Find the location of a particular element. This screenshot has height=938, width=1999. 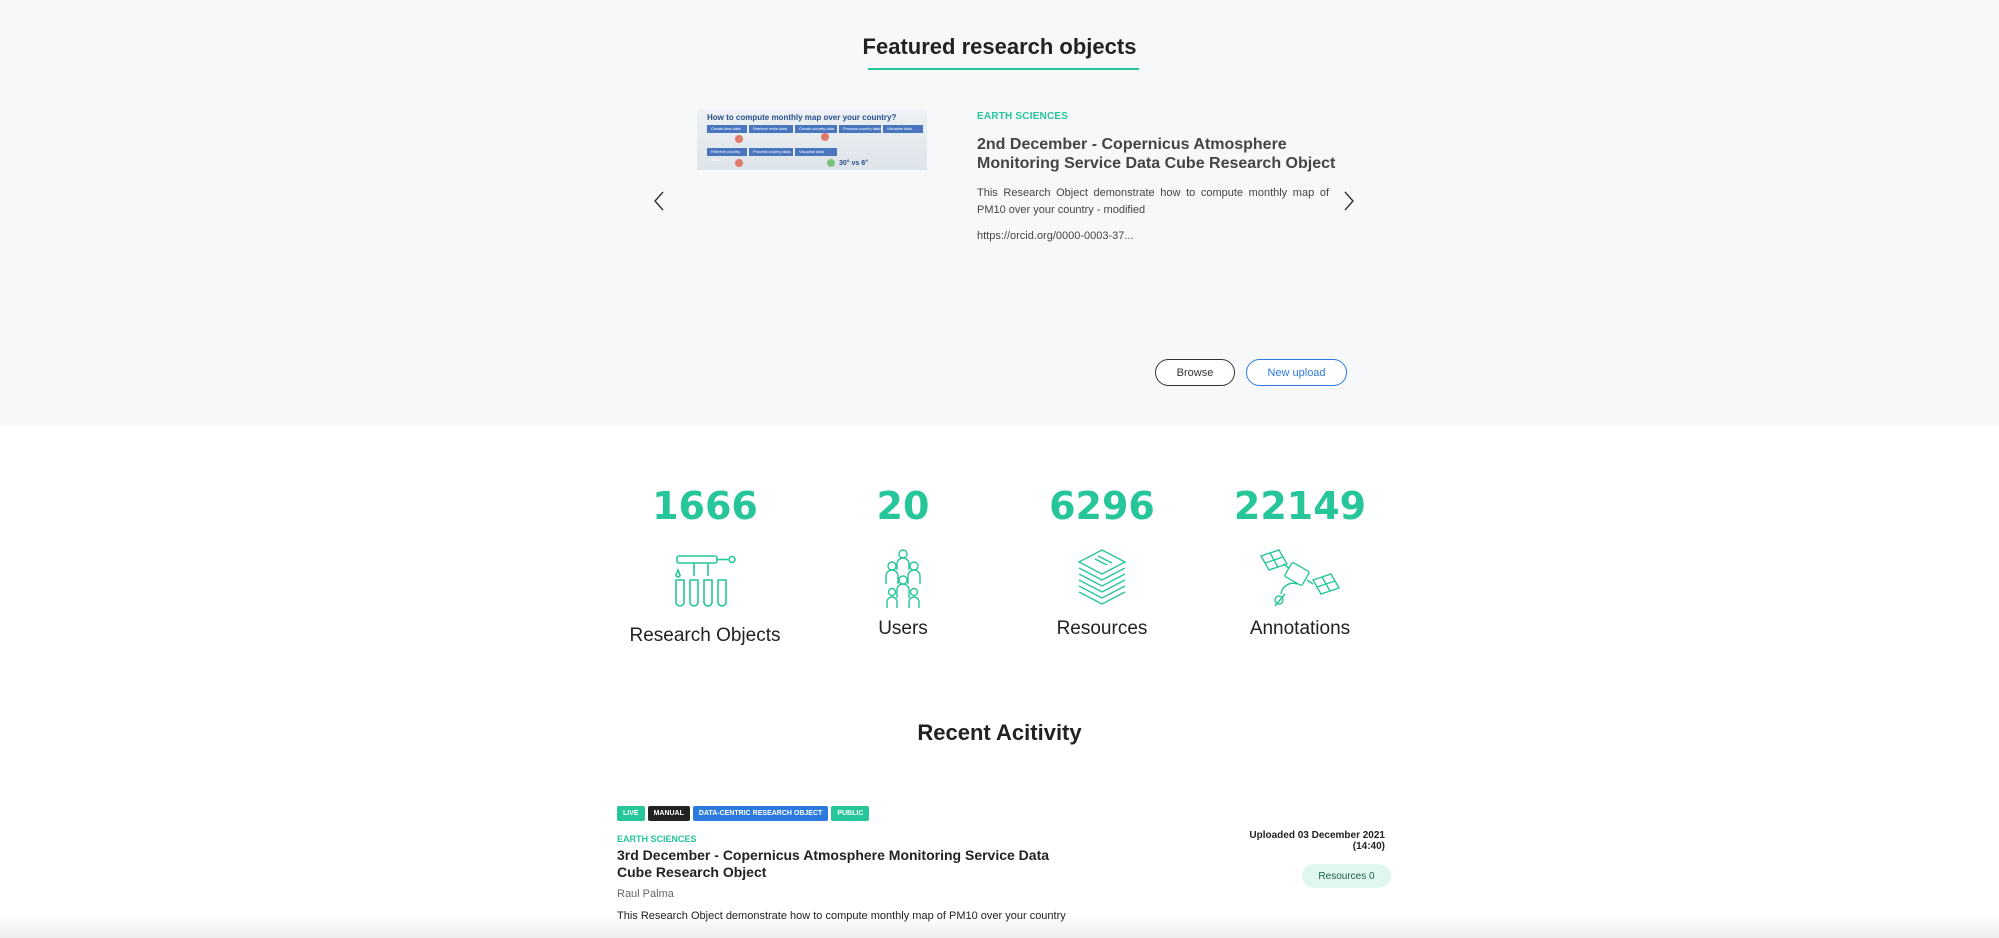

new-upload-button: New upload is located at coordinates (1296, 372).